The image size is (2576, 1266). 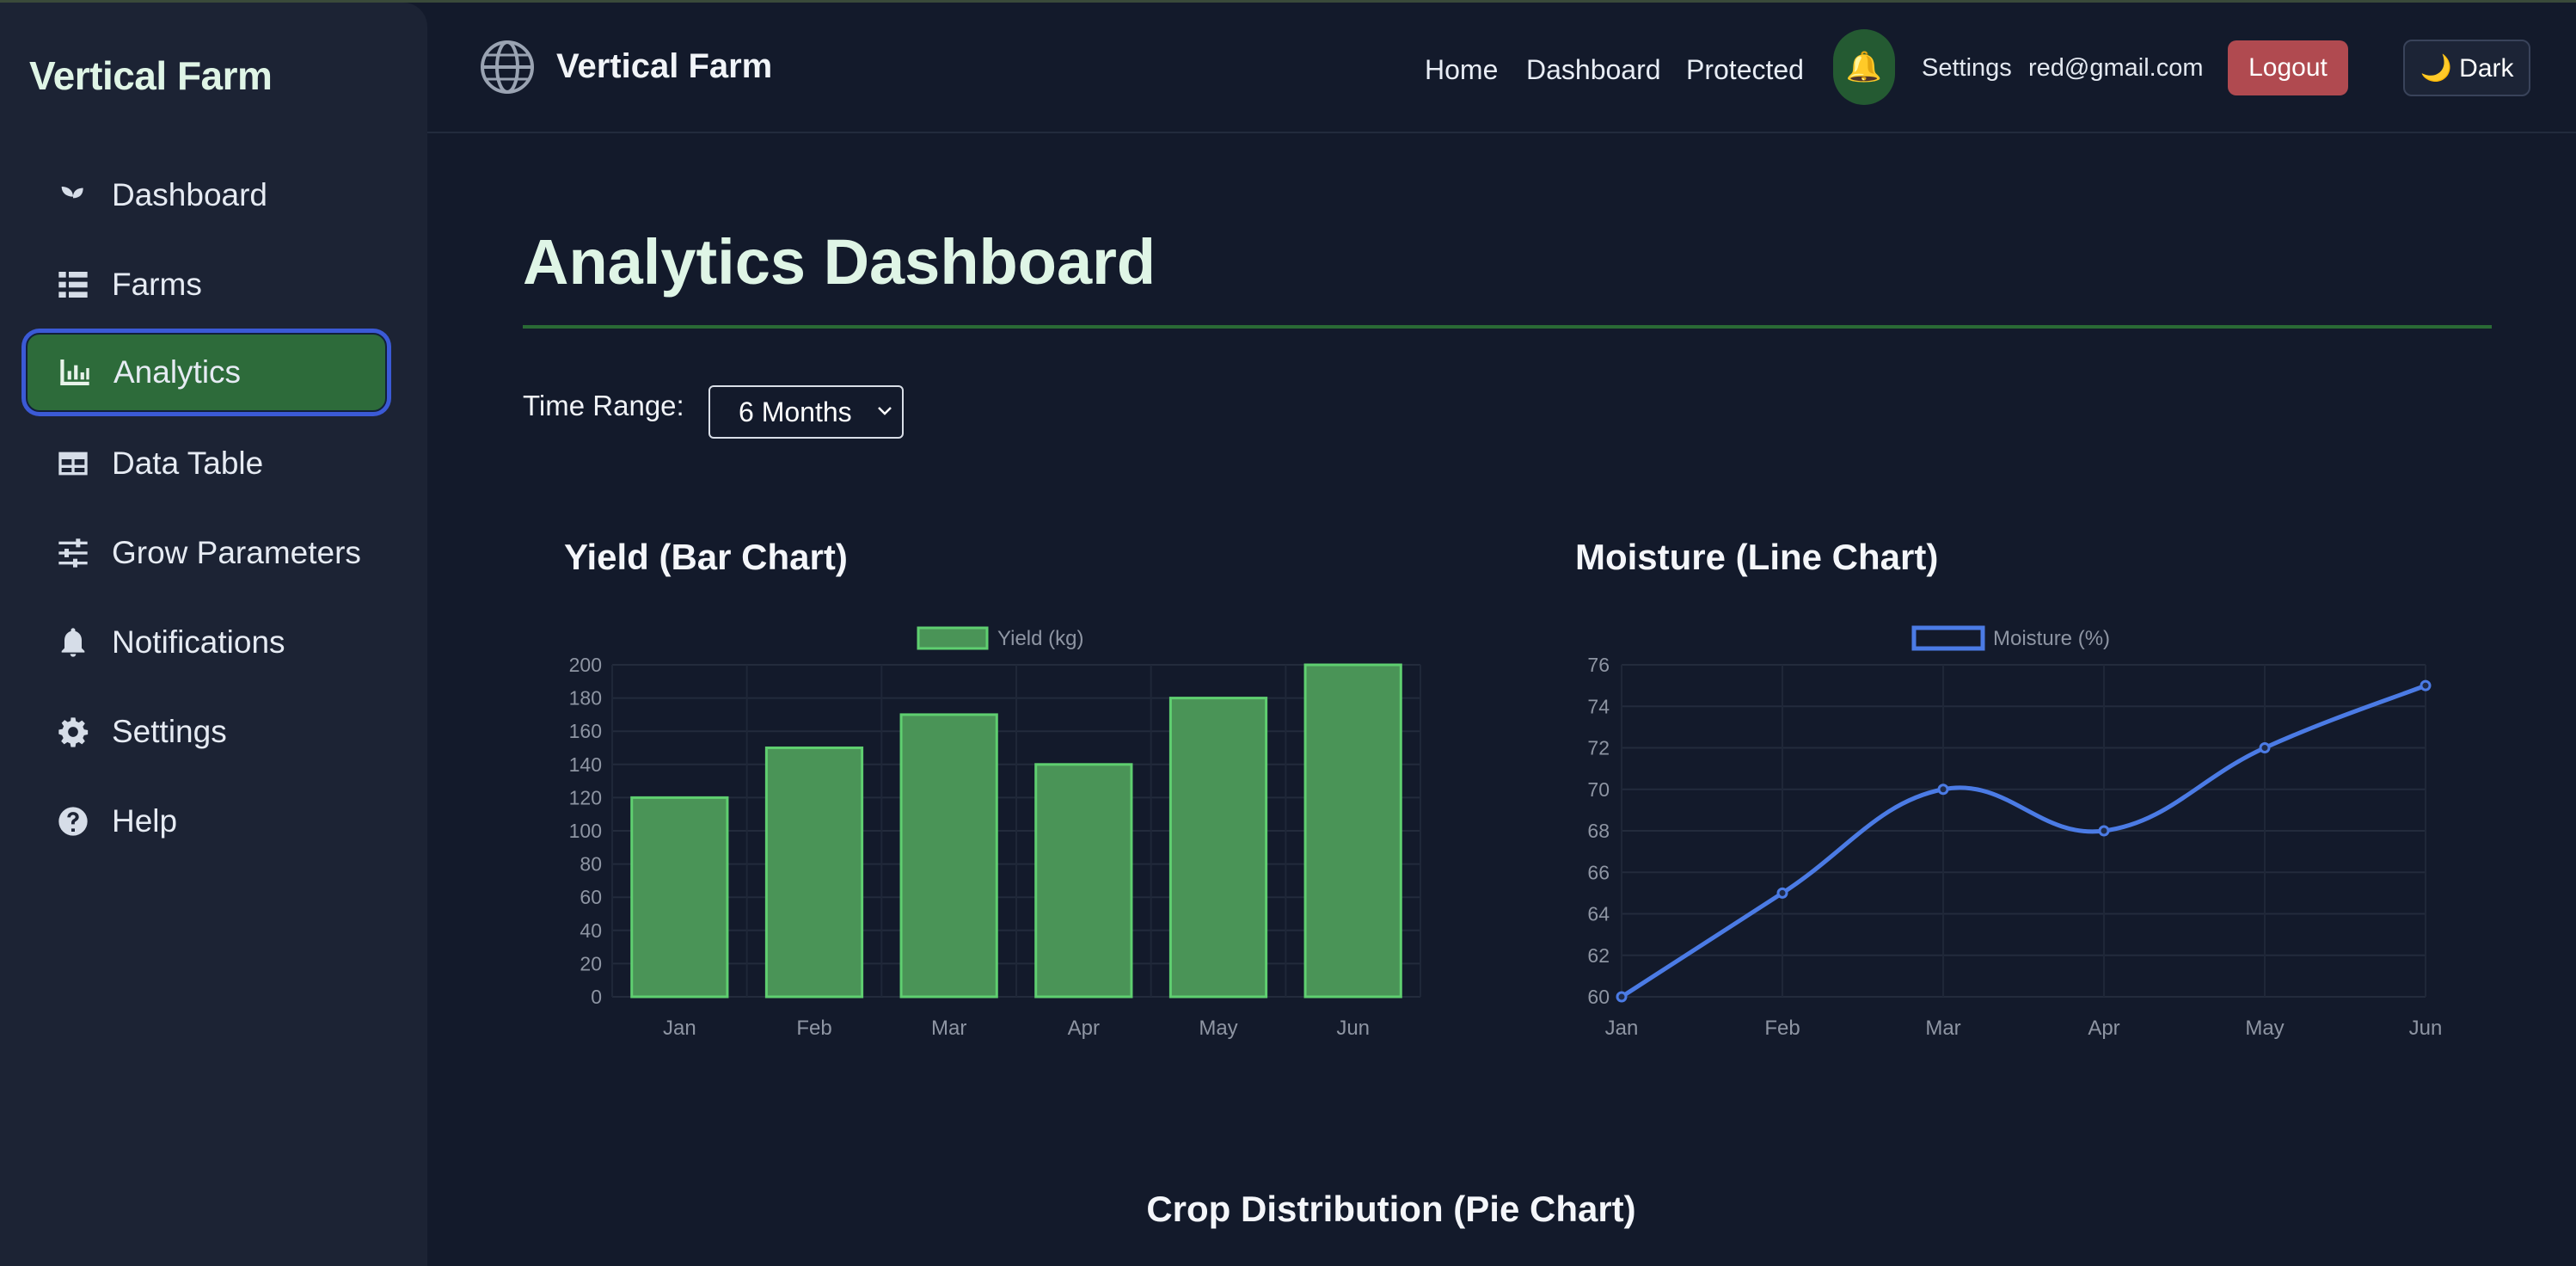 I want to click on time-range-value: 6 Months, so click(x=795, y=411).